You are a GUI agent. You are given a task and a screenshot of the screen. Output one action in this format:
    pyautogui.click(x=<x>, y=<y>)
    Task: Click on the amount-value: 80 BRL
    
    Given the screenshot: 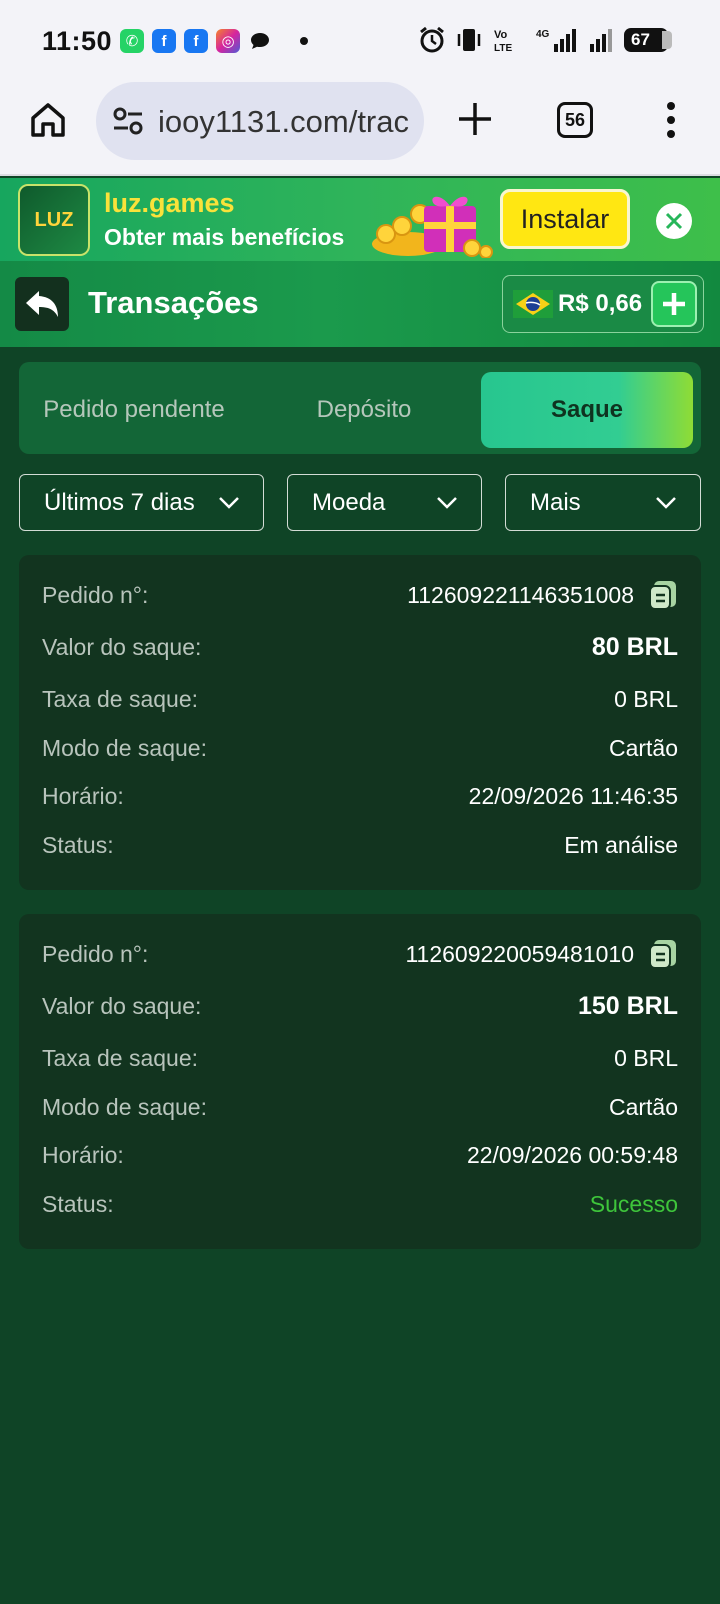 What is the action you would take?
    pyautogui.click(x=634, y=646)
    